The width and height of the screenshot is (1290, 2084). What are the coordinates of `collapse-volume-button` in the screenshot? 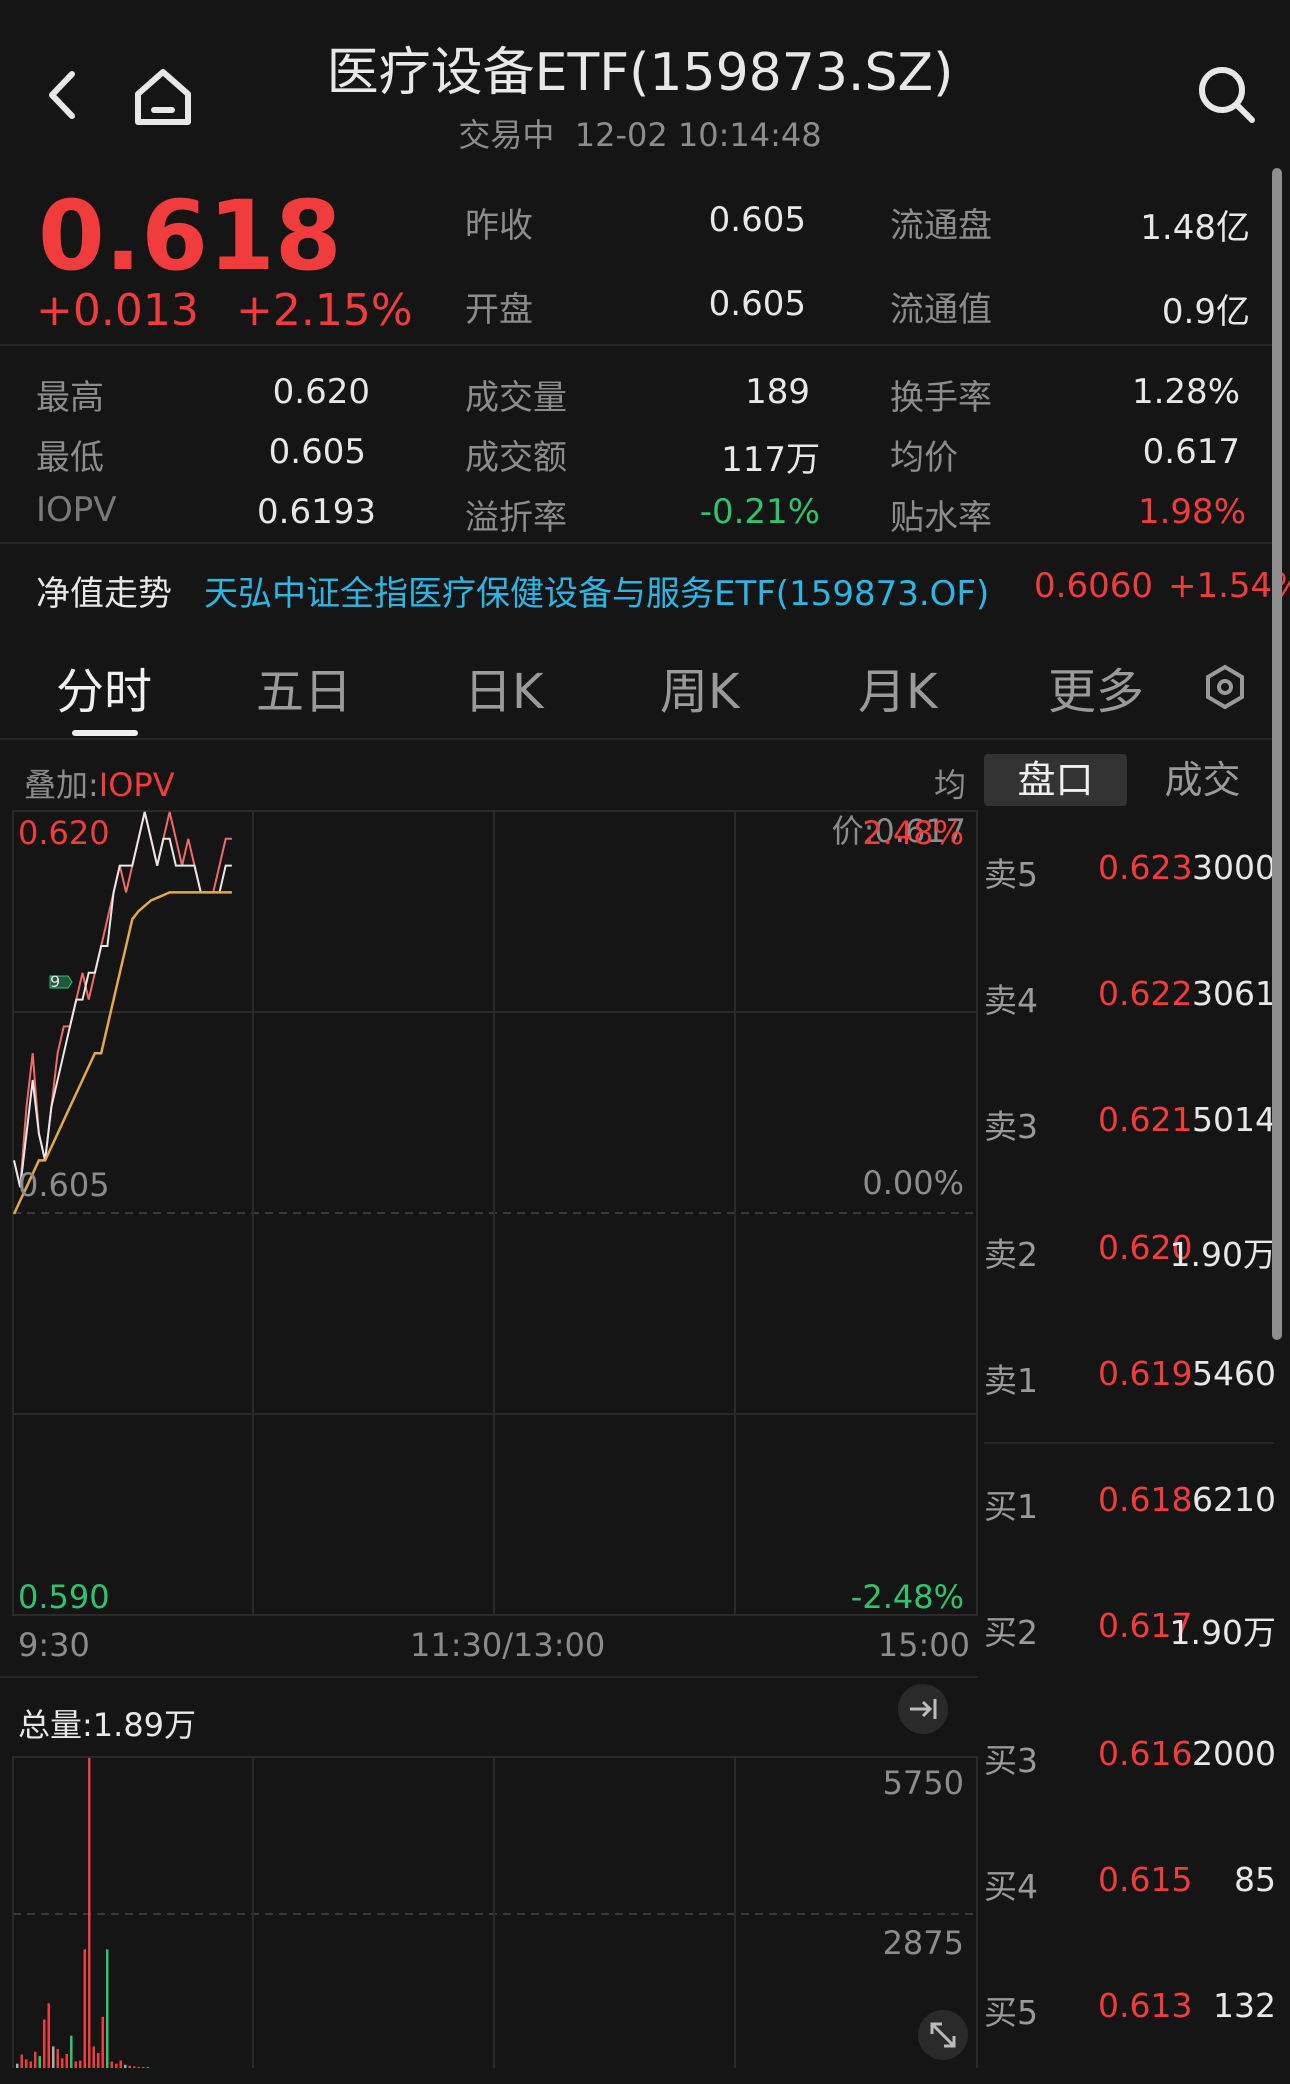 It's located at (923, 1709).